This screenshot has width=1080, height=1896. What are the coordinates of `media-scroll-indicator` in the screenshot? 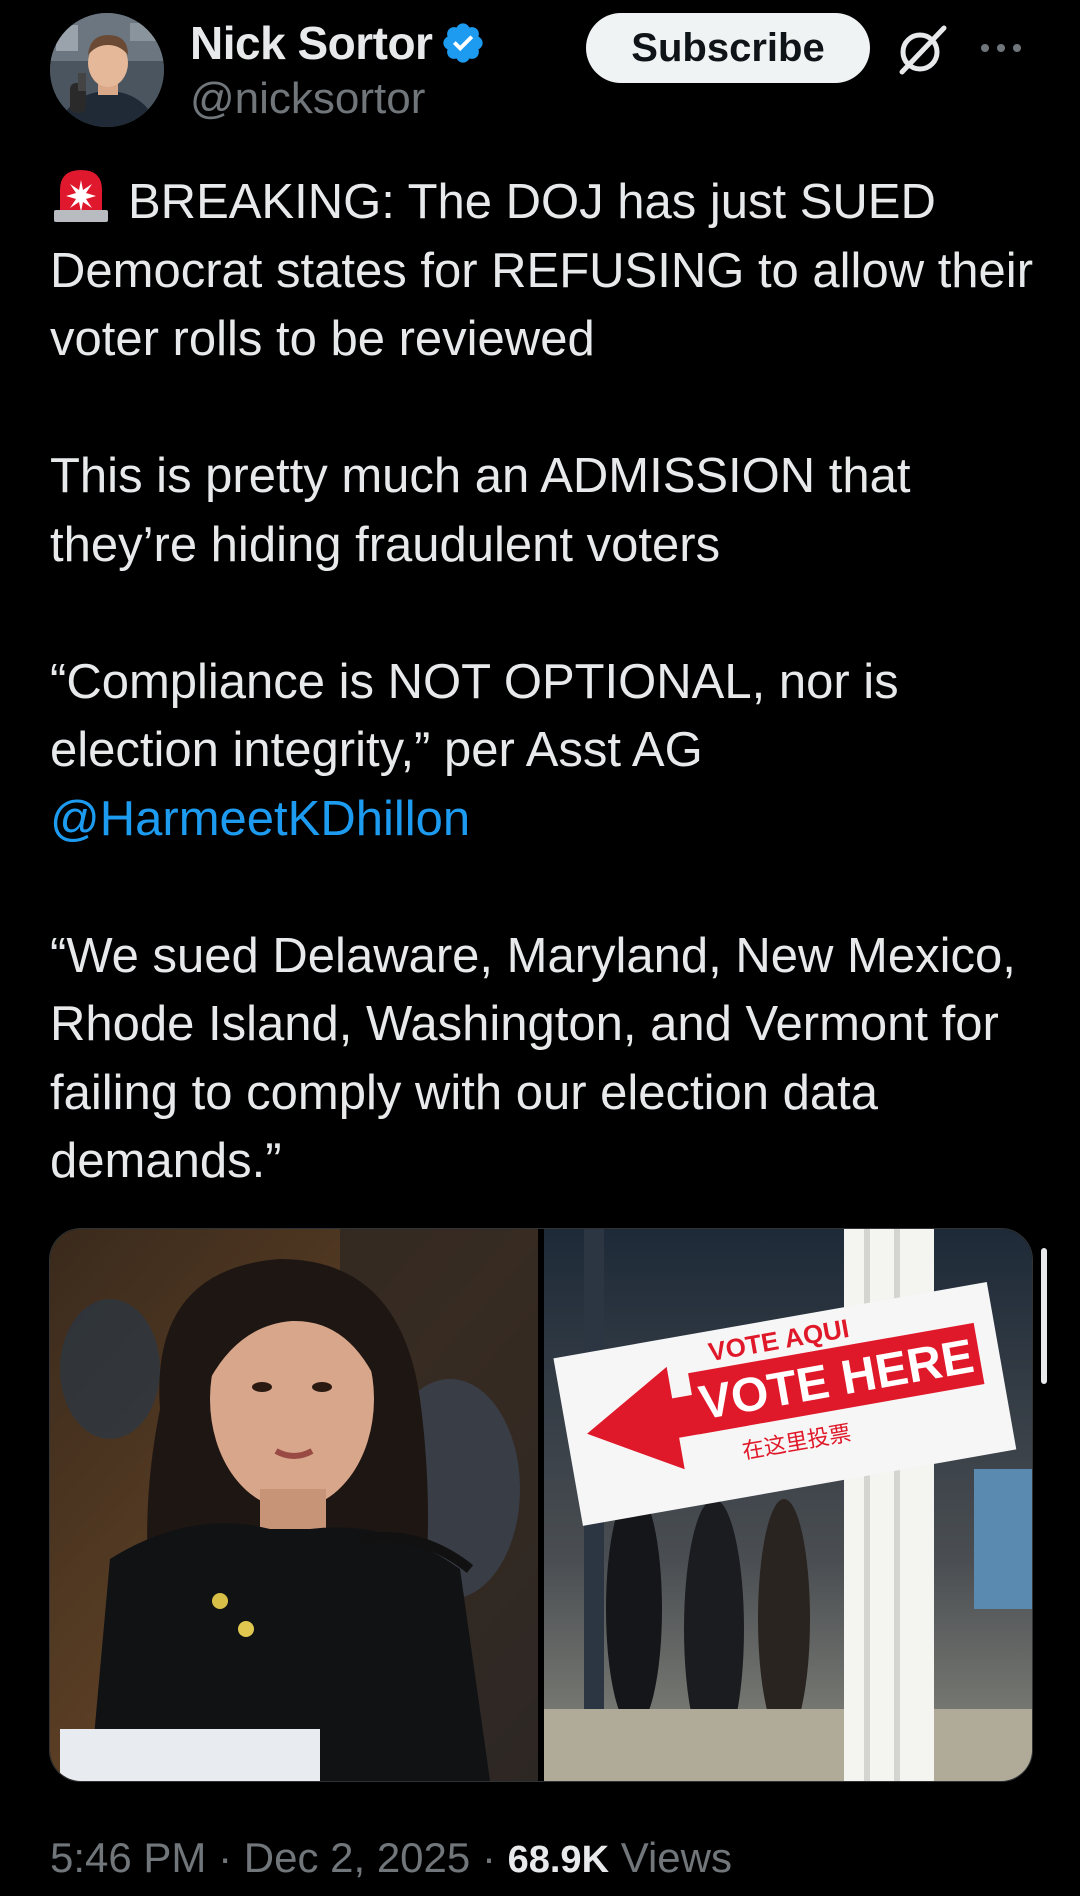 It's located at (1044, 1316).